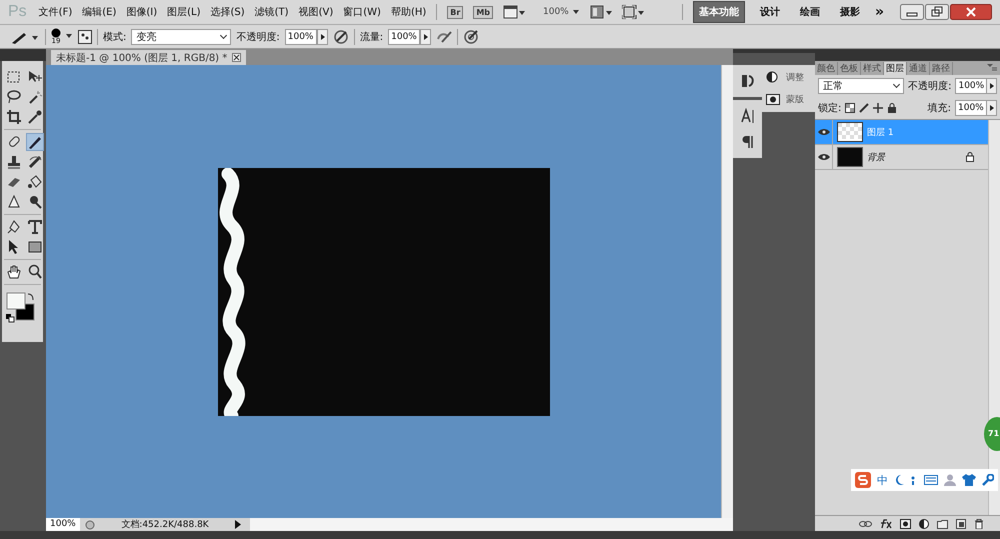 The height and width of the screenshot is (539, 1000). Describe the element at coordinates (930, 86) in the screenshot. I see `opacity-label: 不透明度:` at that location.